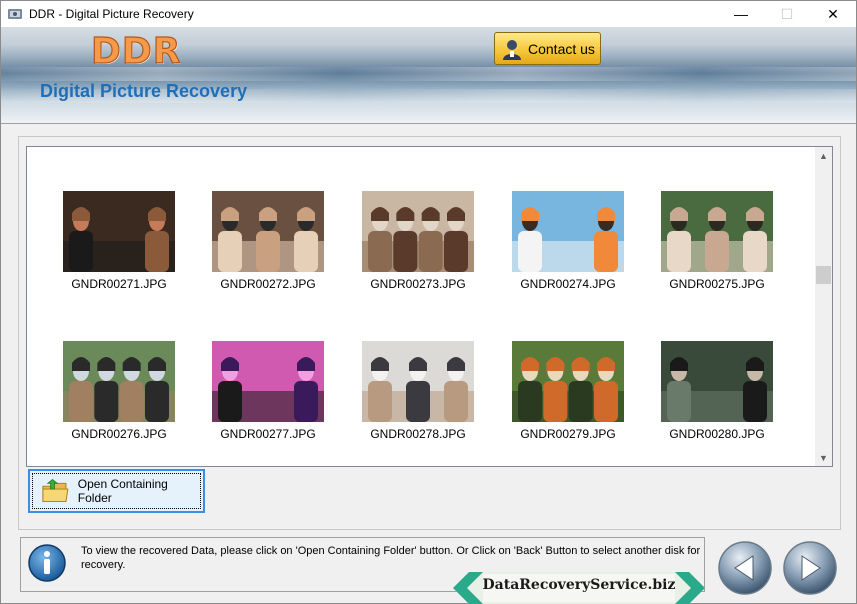 Image resolution: width=857 pixels, height=604 pixels. I want to click on photo-thumbnail: GNDR00272.JPG, so click(268, 241).